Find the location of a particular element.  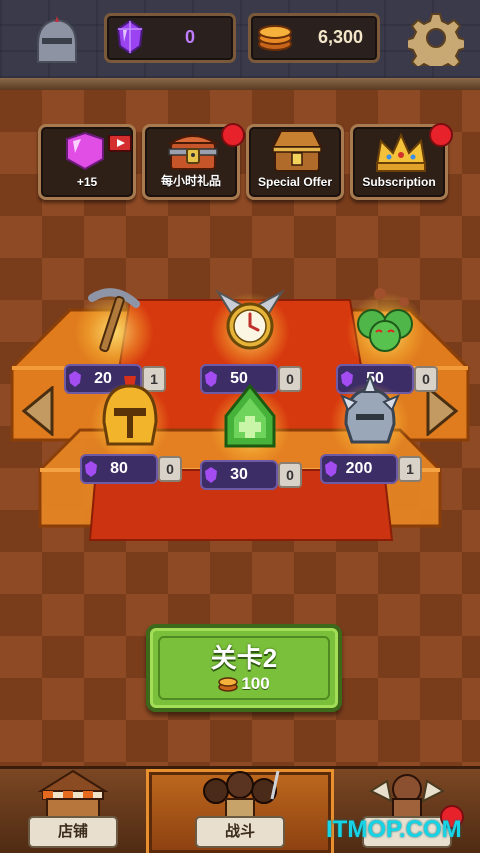

tile-hourly-gift: 每小时礼品 is located at coordinates (193, 161).